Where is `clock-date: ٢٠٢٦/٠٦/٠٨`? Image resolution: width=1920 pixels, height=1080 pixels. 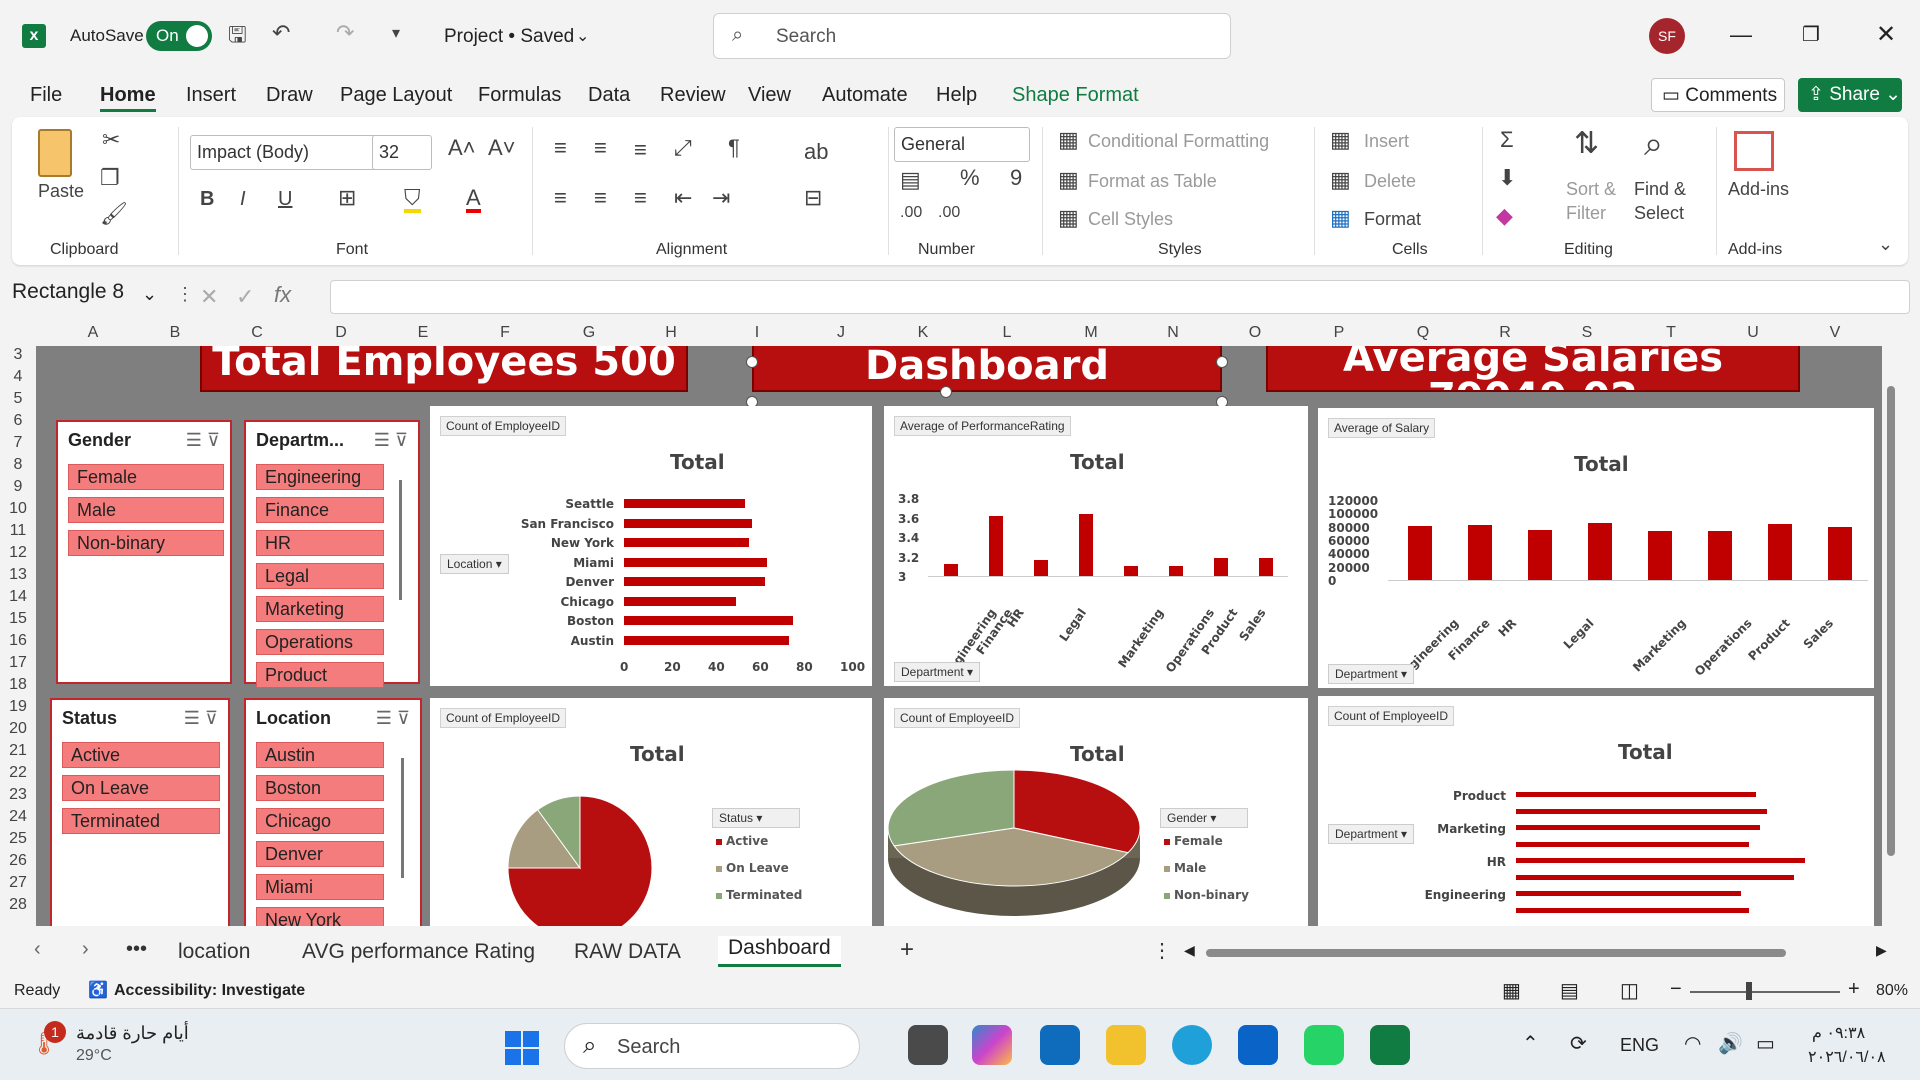
clock-date: ٢٠٢٦/٠٦/٠٨ is located at coordinates (1847, 1057).